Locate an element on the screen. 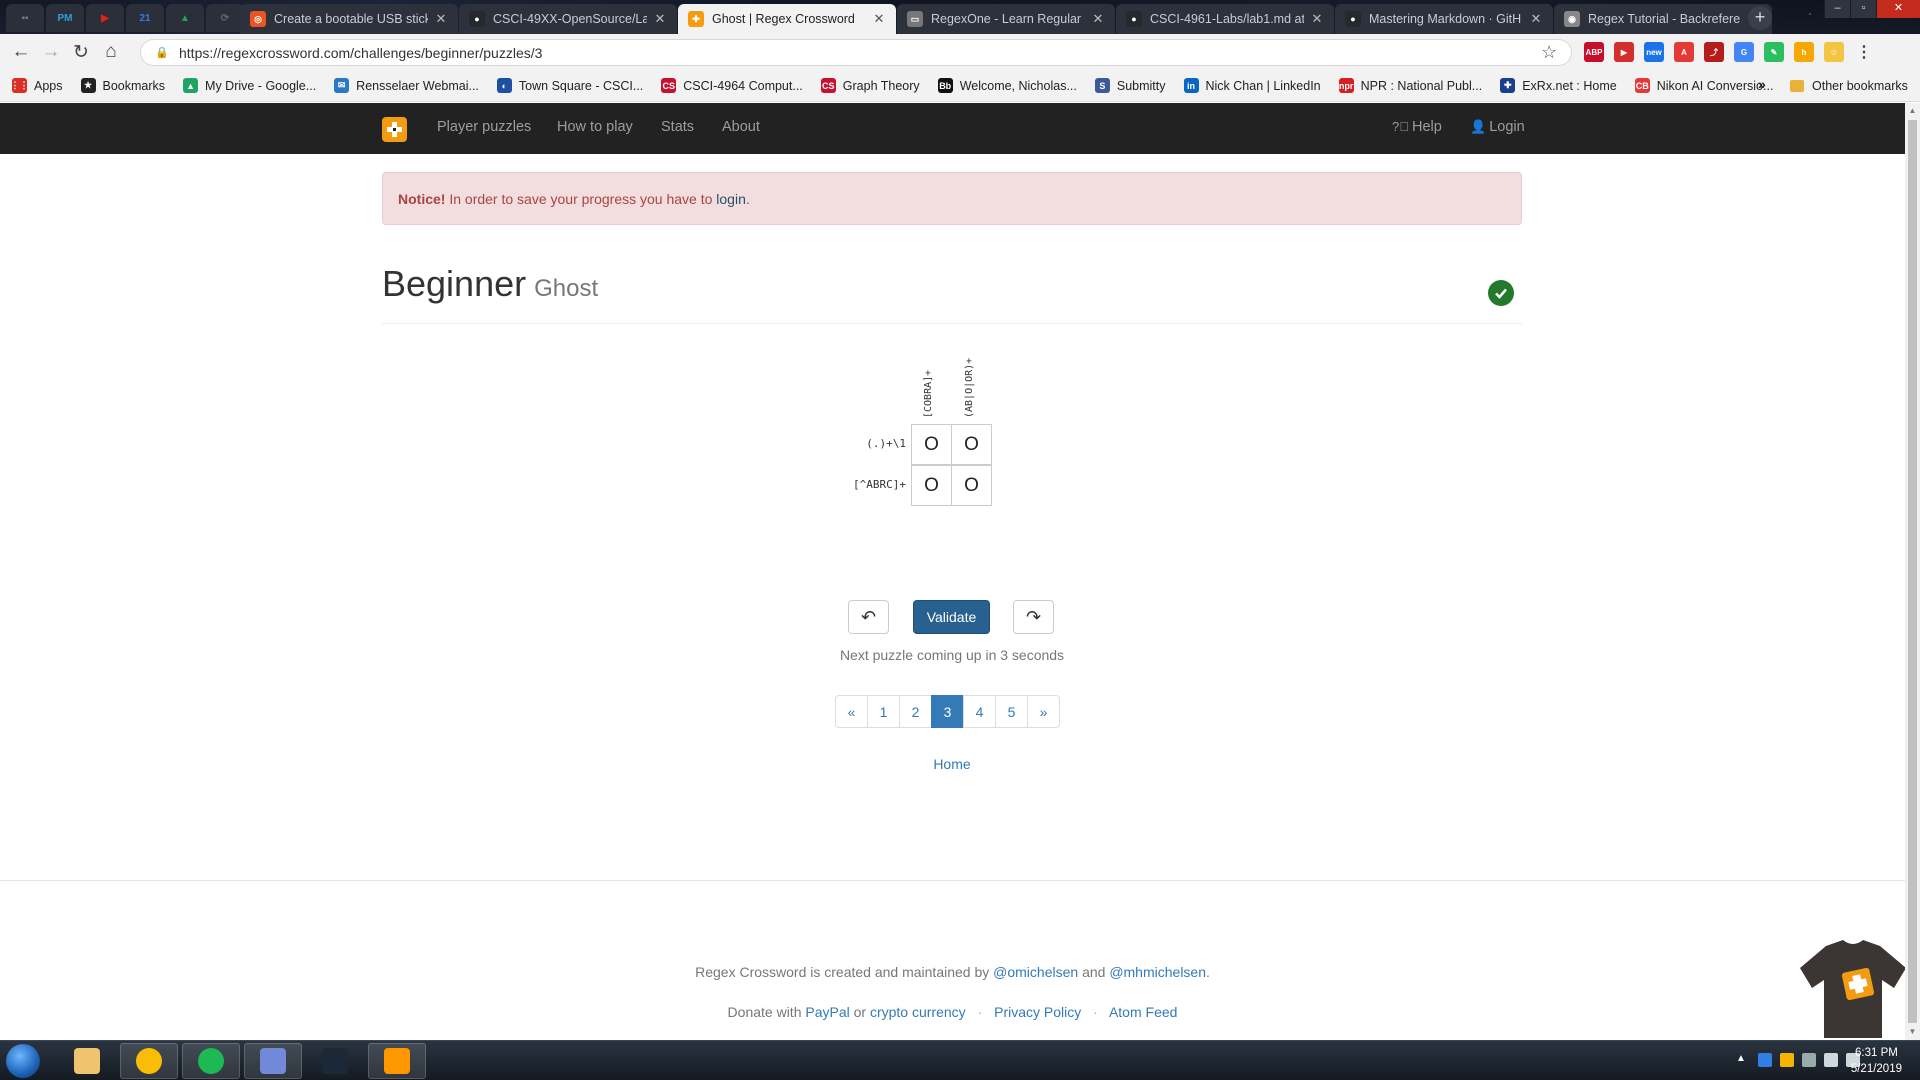 The image size is (1920, 1080). chrome-menu-icon: ⋮ is located at coordinates (1864, 52).